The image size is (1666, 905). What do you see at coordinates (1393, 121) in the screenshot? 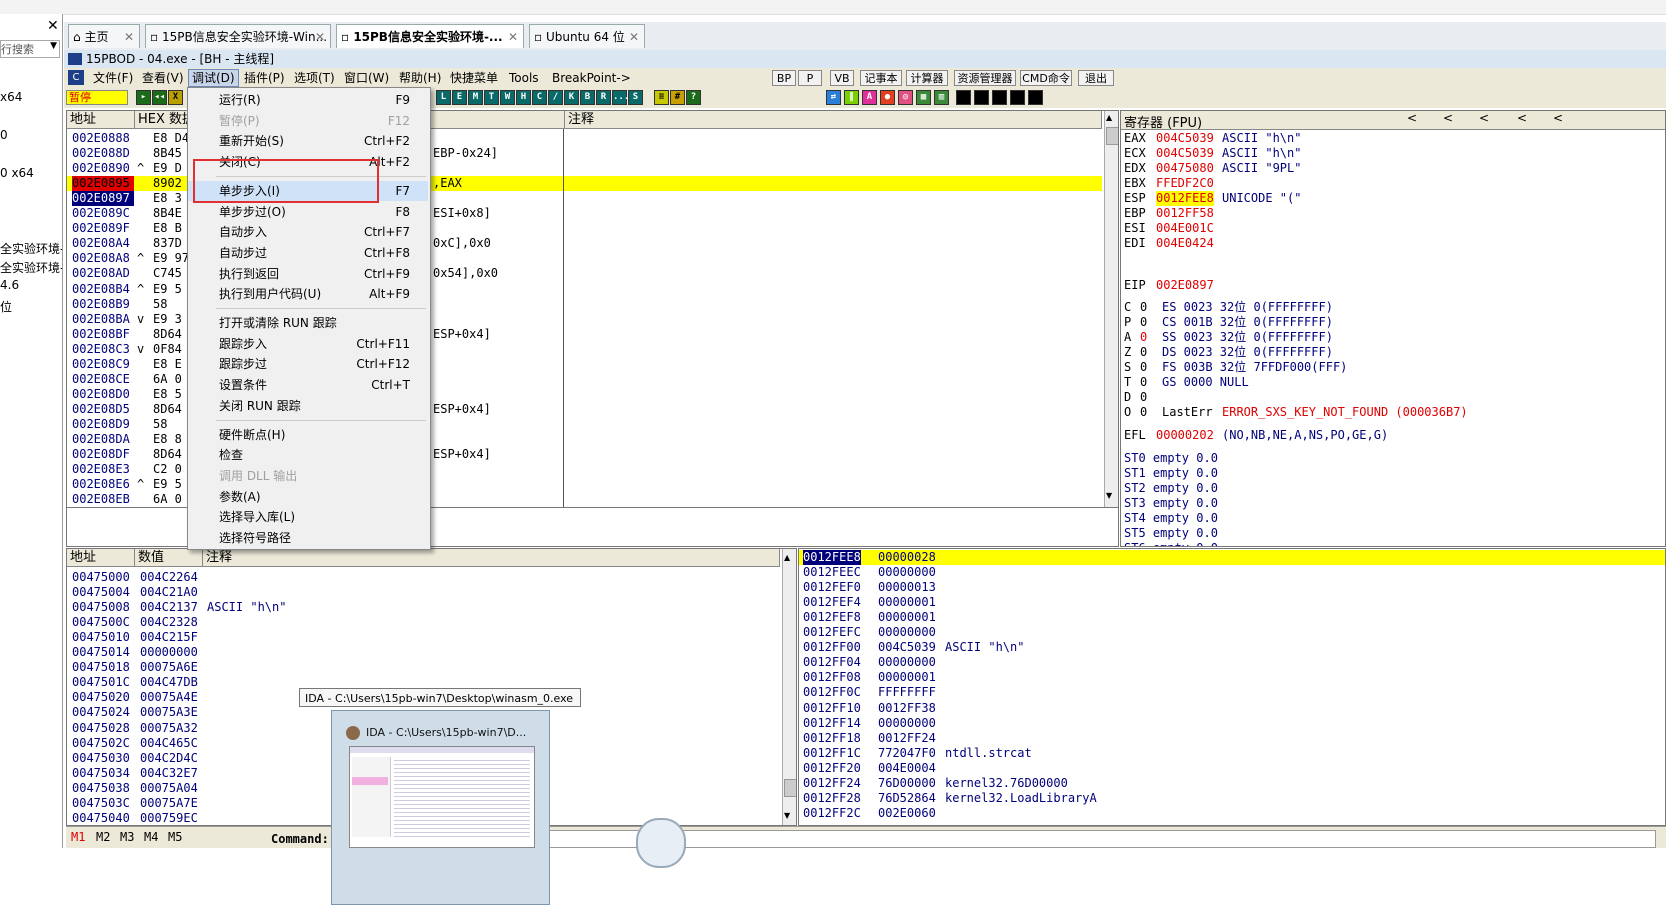
I see `registers-header: 寄存器 (FPU) < < < < <` at bounding box center [1393, 121].